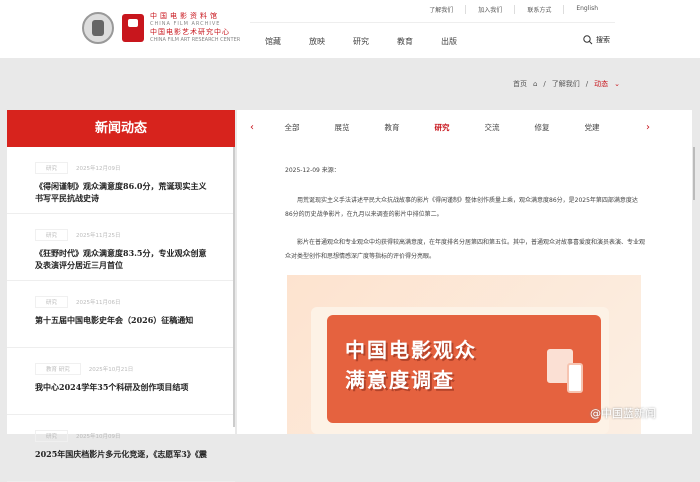  I want to click on item-meta: 研究 2025年10月09日, so click(135, 436).